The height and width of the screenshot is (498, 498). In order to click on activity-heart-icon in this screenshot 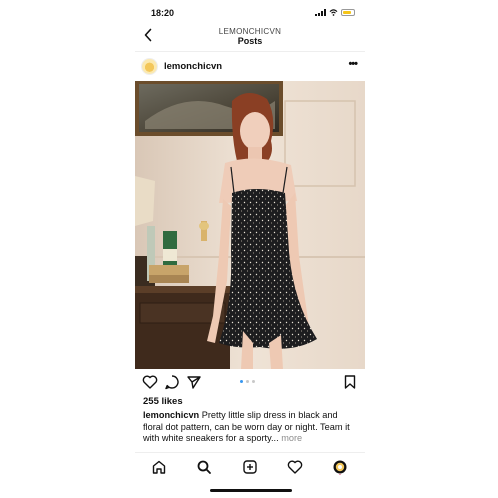, I will do `click(295, 467)`.